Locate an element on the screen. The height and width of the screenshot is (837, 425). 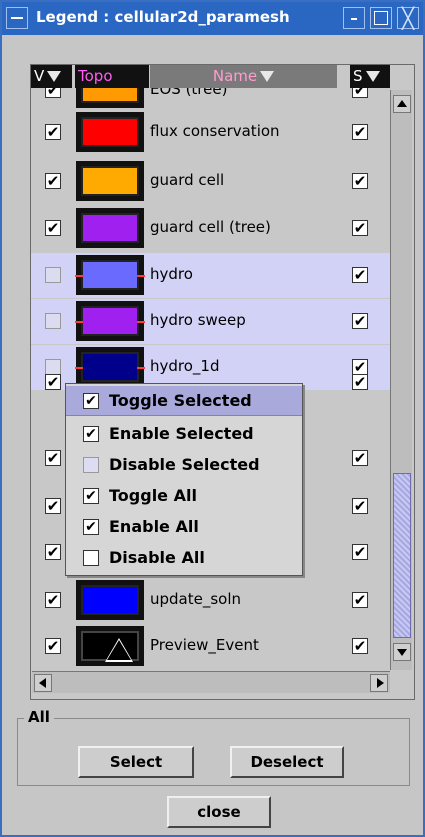
table-row: ✔ guard cell (tree) ✔ is located at coordinates (210, 228).